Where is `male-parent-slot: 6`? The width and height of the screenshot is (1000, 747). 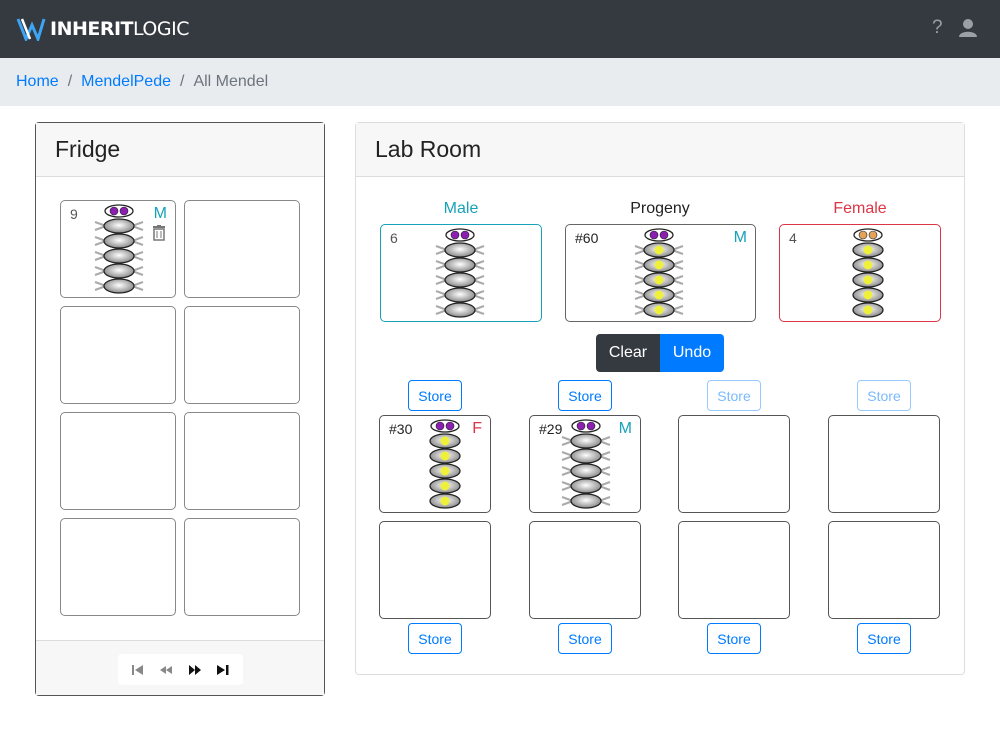 male-parent-slot: 6 is located at coordinates (461, 273).